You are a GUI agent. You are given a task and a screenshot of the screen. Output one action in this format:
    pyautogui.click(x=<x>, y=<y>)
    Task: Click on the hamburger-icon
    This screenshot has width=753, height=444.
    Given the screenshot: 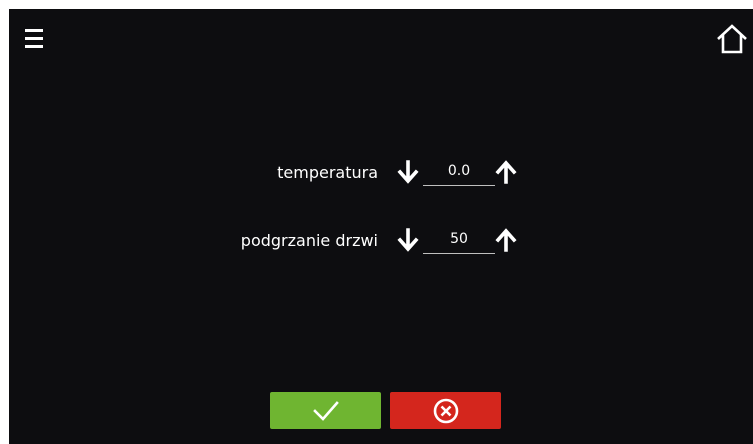 What is the action you would take?
    pyautogui.click(x=34, y=38)
    